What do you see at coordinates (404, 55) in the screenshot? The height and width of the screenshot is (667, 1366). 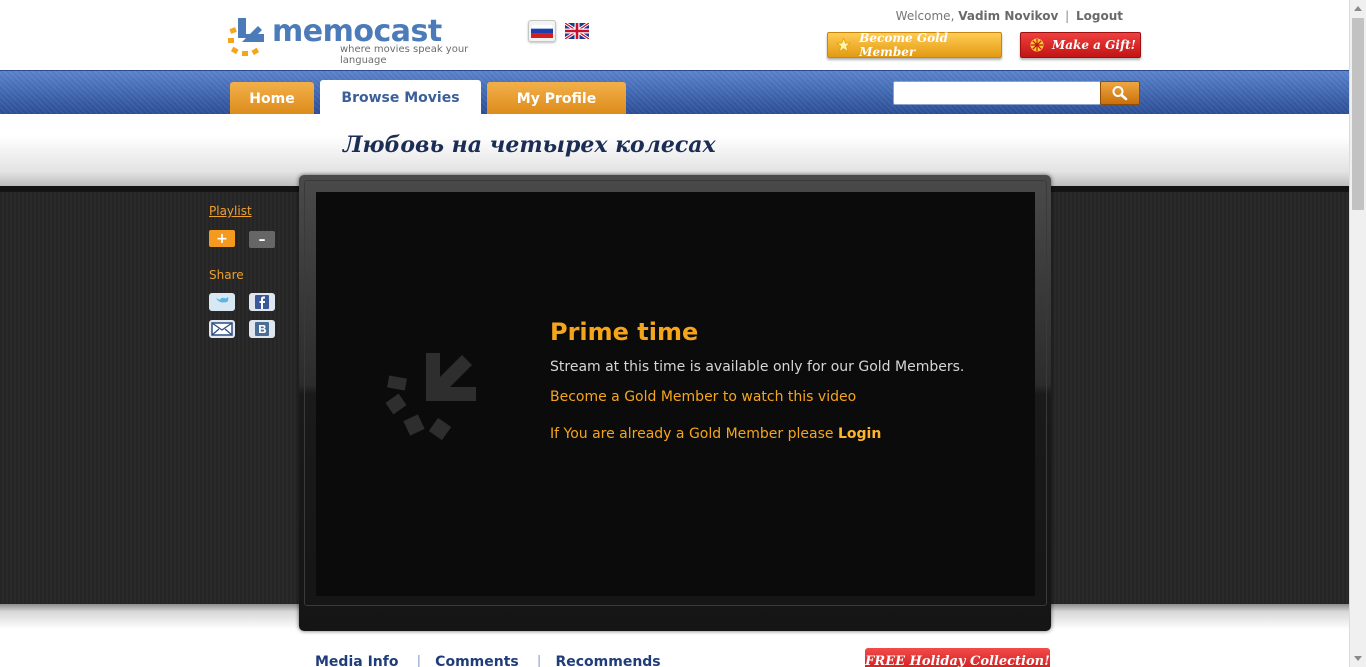 I see `brand-tagline: where movies speak your language` at bounding box center [404, 55].